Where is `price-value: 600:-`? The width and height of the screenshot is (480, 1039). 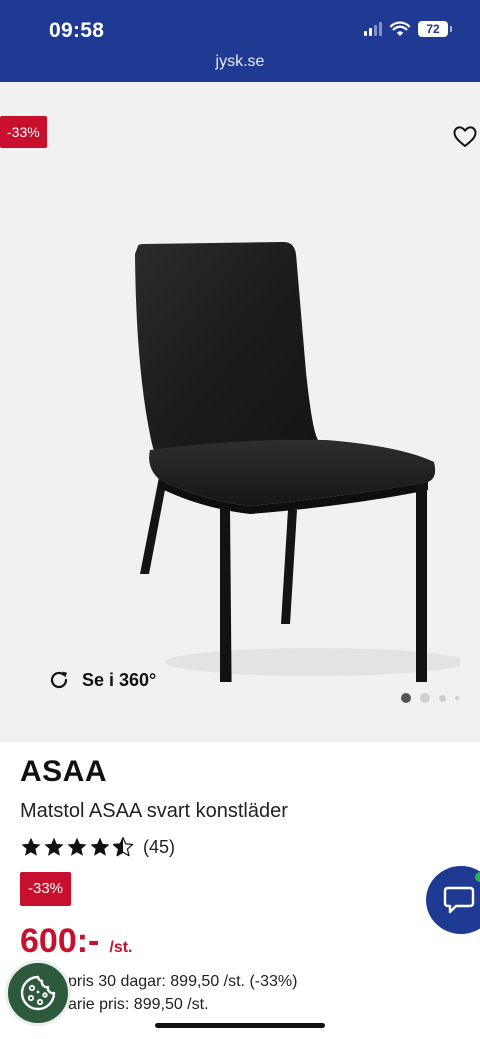
price-value: 600:- is located at coordinates (60, 941).